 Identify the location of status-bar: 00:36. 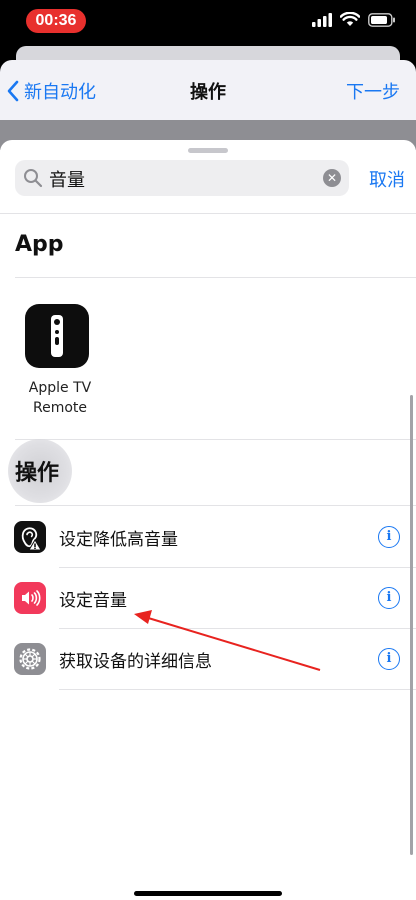
(208, 22).